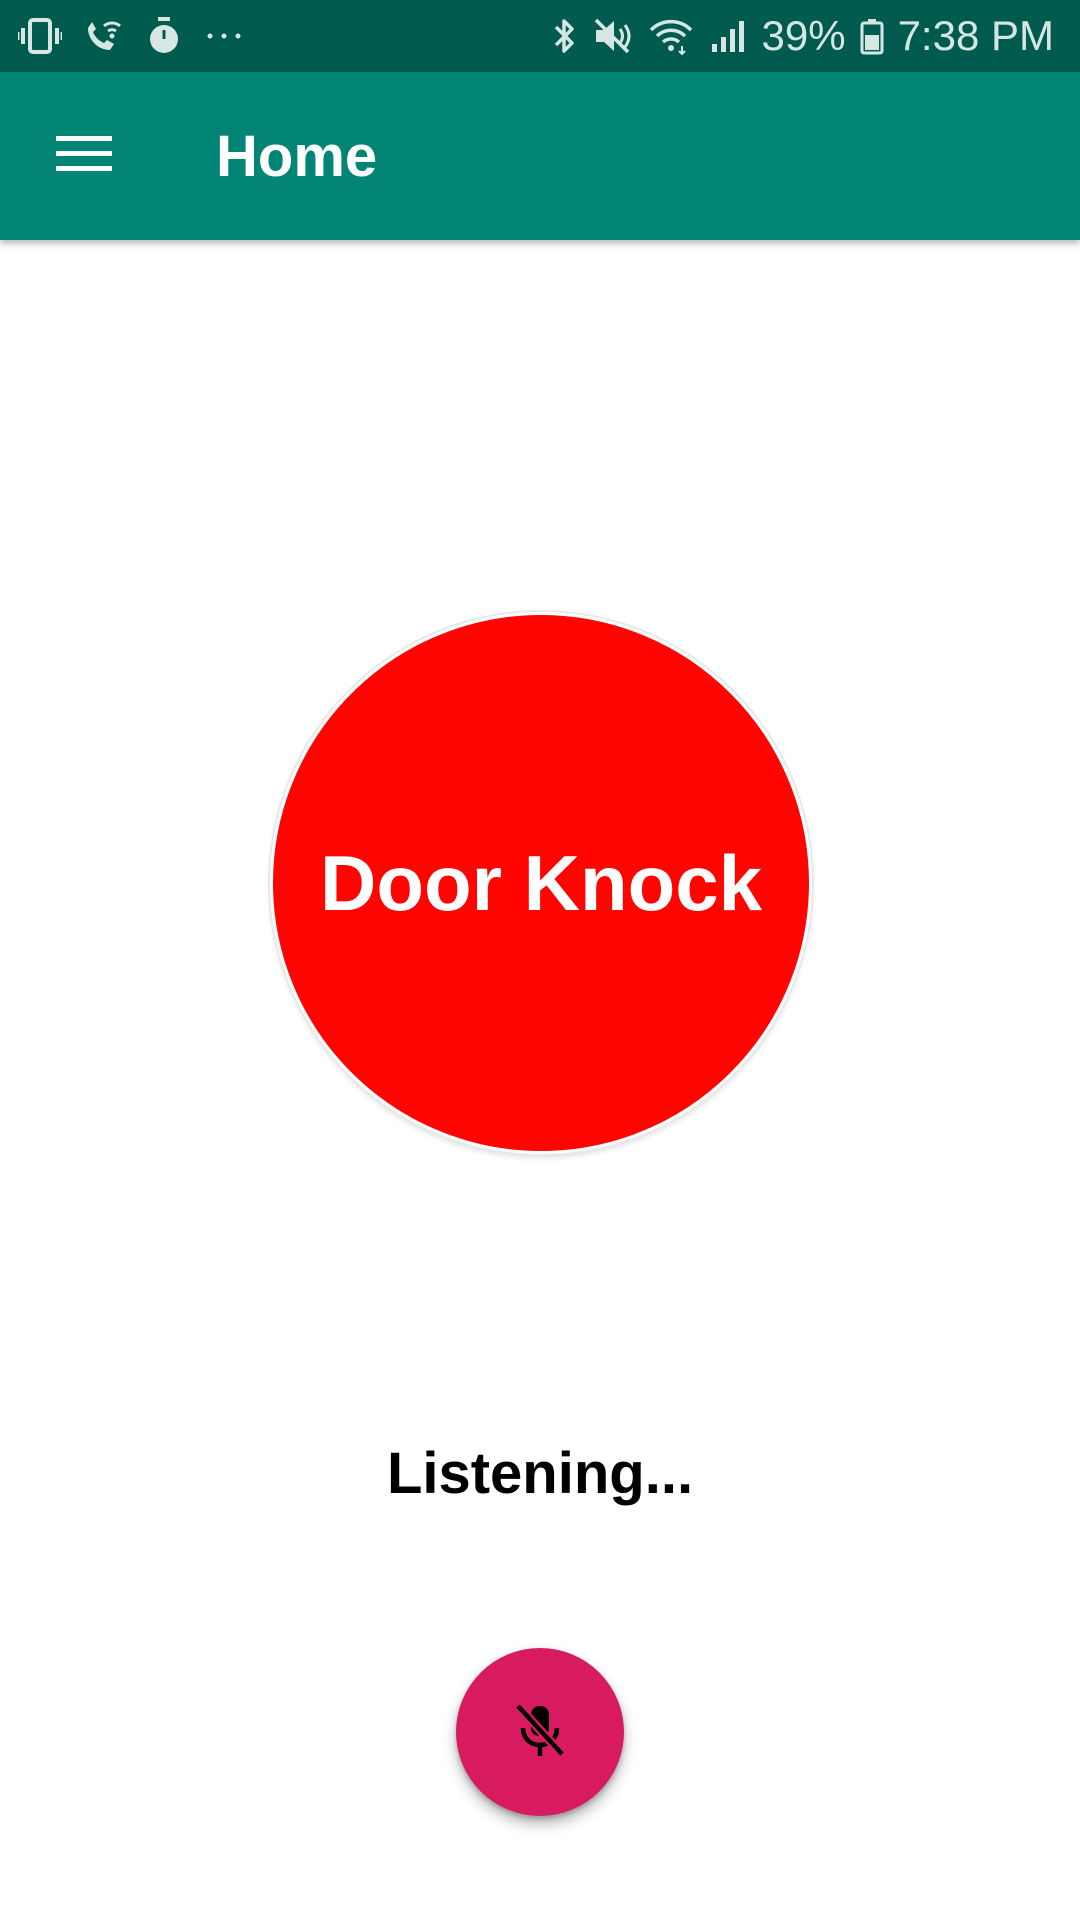 The image size is (1080, 1920). Describe the element at coordinates (671, 36) in the screenshot. I see `wifi-icon` at that location.